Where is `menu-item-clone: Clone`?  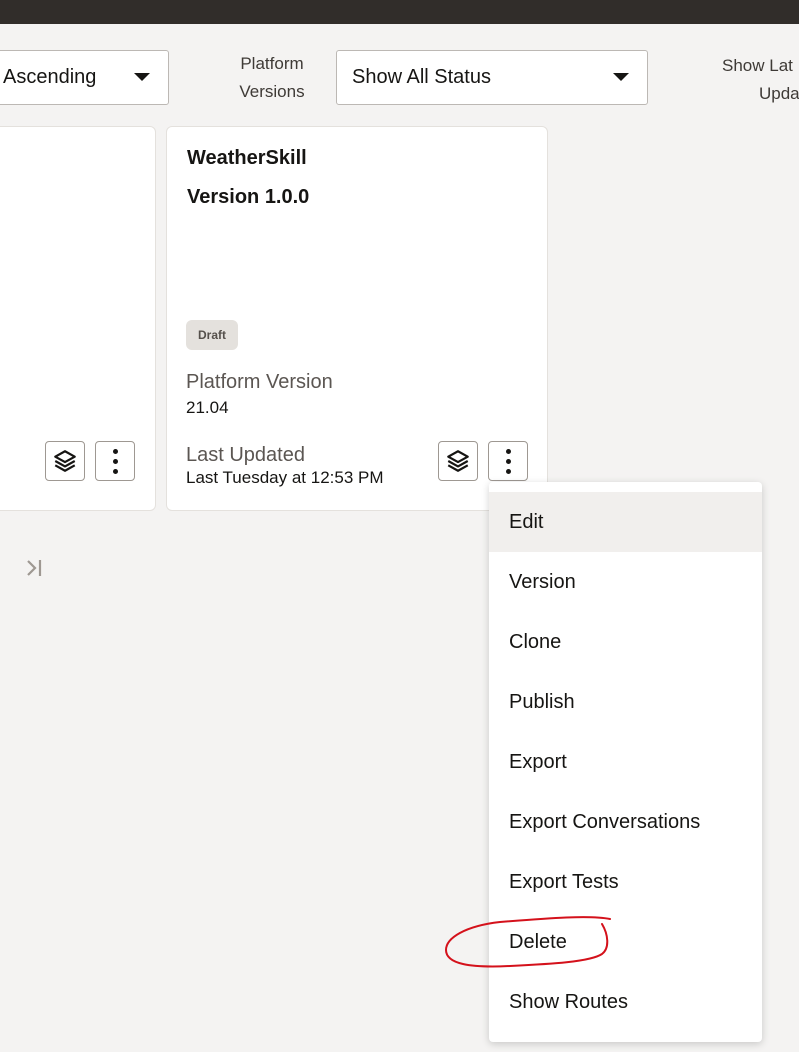 menu-item-clone: Clone is located at coordinates (625, 642).